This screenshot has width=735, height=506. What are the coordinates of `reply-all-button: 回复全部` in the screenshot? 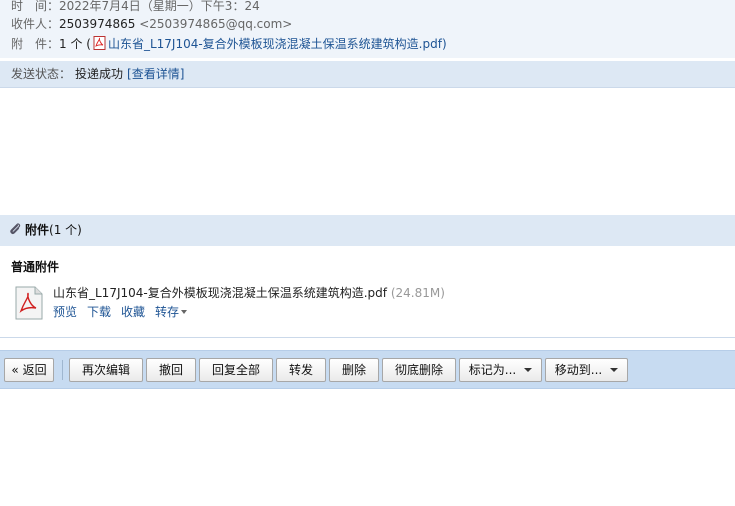 It's located at (236, 370).